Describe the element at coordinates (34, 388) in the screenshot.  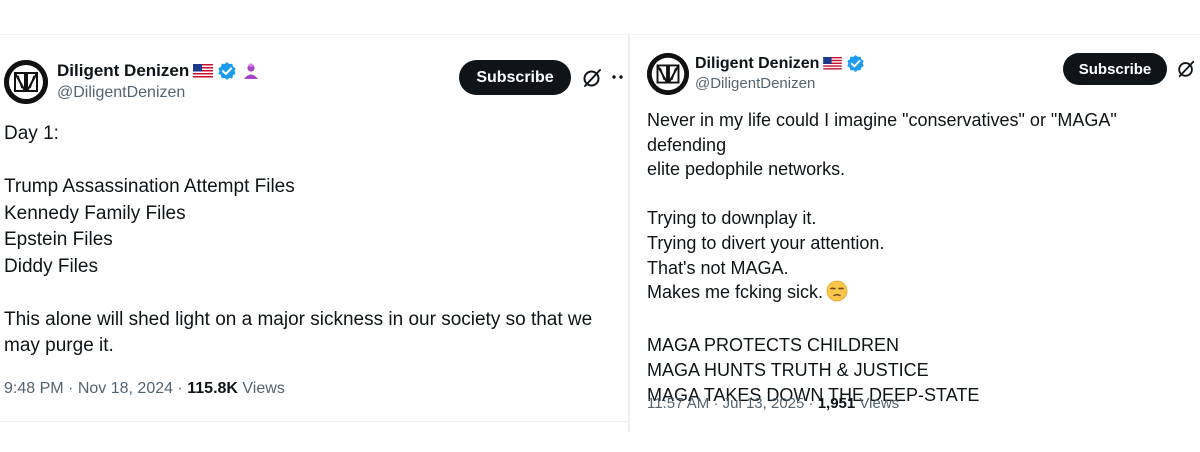
I see `tweet-time: 9:48 PM` at that location.